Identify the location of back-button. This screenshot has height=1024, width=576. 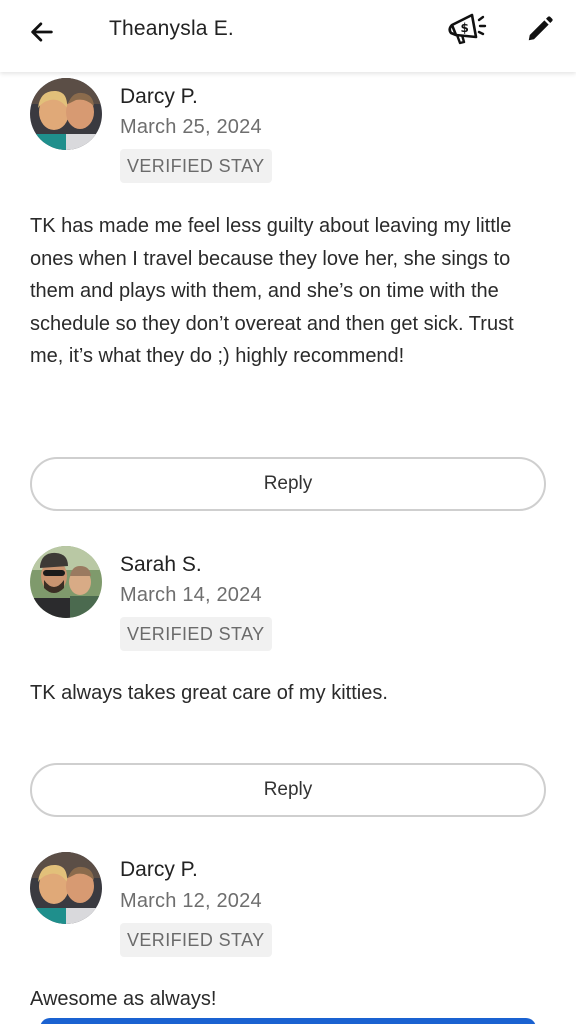
(42, 32).